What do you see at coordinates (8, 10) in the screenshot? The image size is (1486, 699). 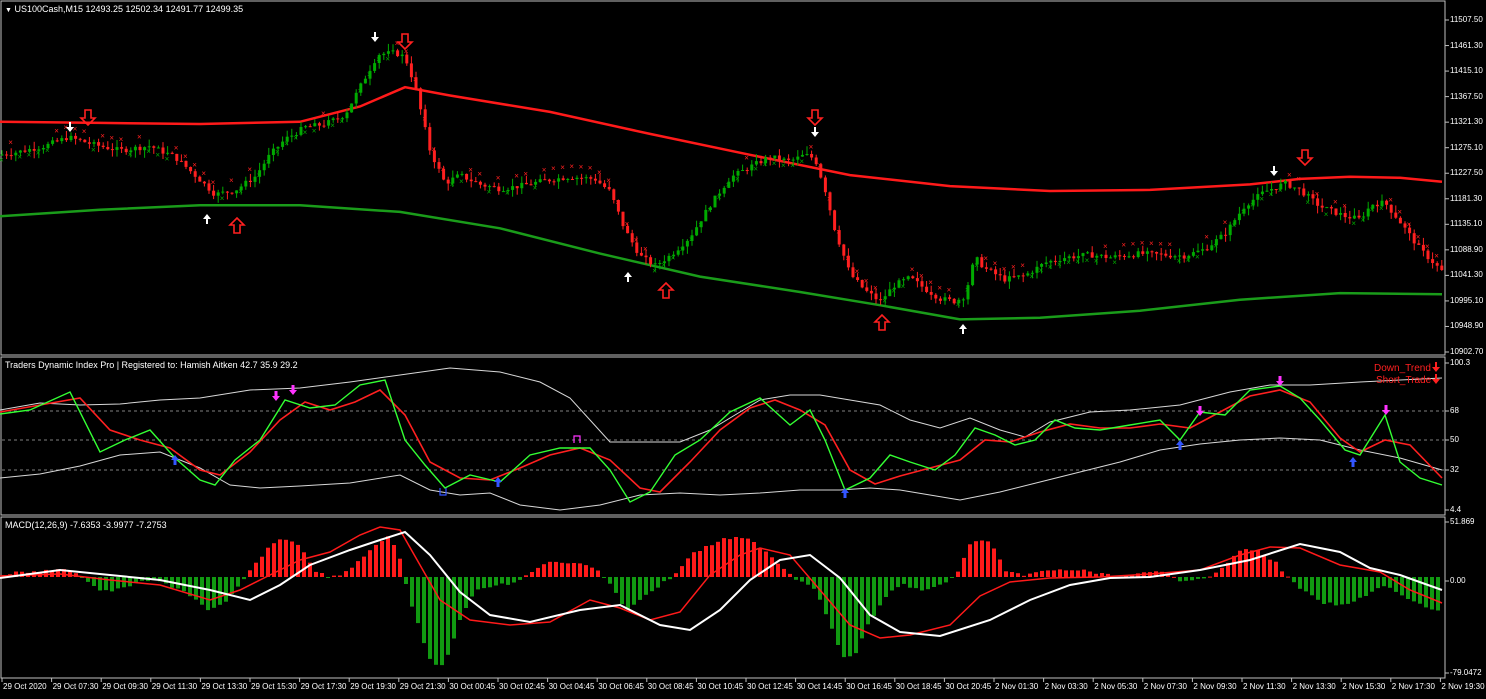 I see `dropdown-triangle-icon: ▼` at bounding box center [8, 10].